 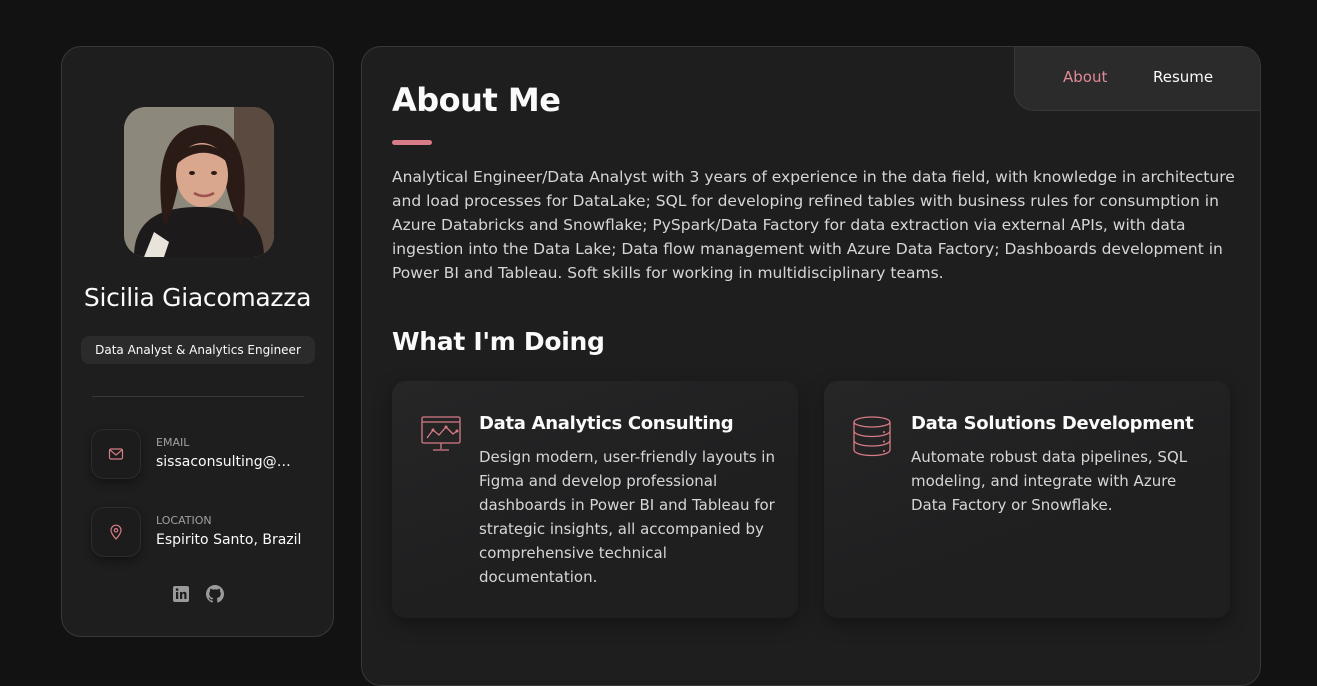 I want to click on contact-location-value: Espirito Santo, Brazil, so click(x=229, y=540).